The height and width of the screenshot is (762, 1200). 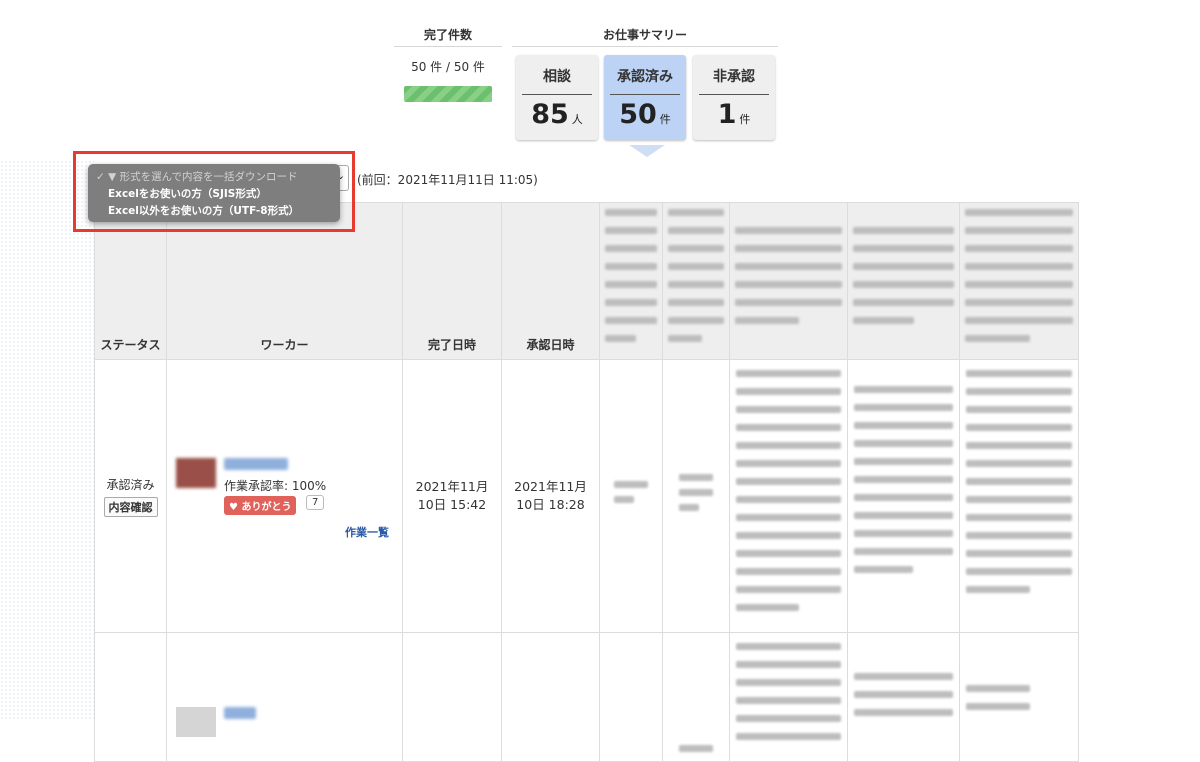 I want to click on completed-cell: 2021年11月 10日 15:42, so click(x=452, y=496).